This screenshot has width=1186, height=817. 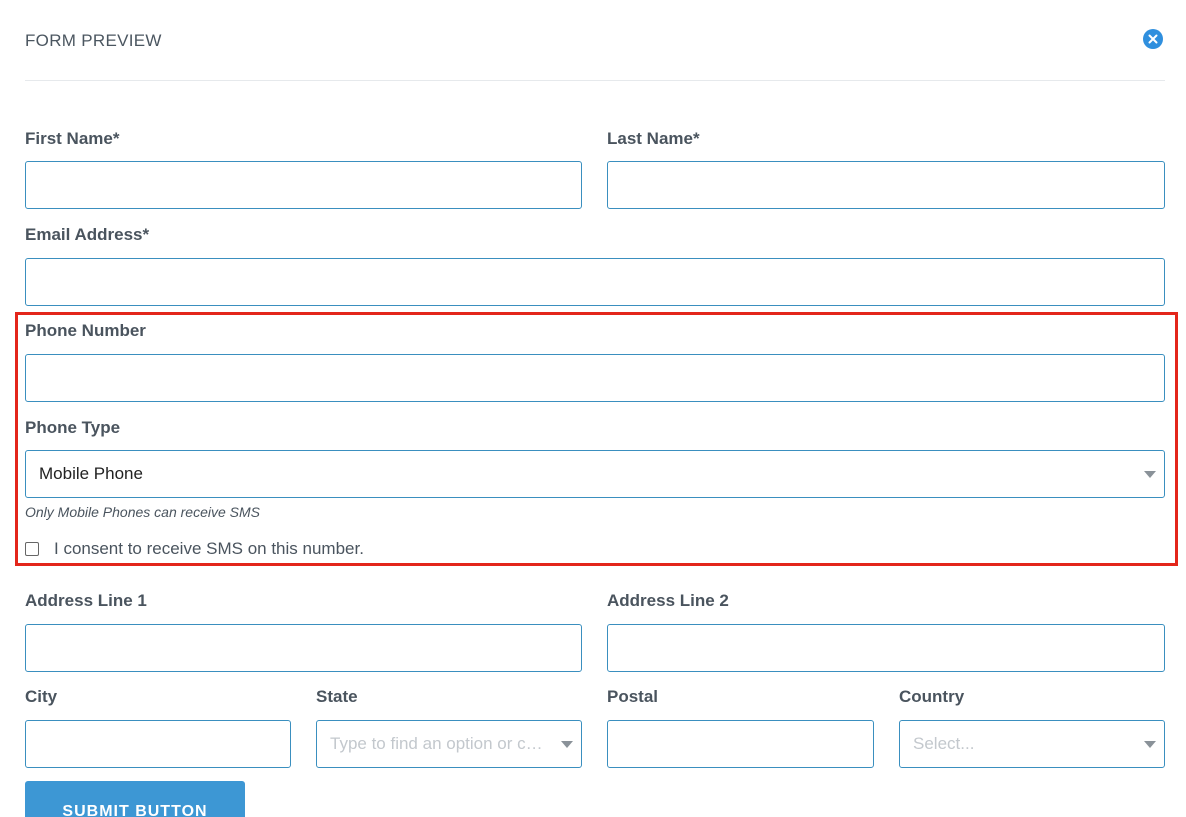 I want to click on email-input, so click(x=595, y=282).